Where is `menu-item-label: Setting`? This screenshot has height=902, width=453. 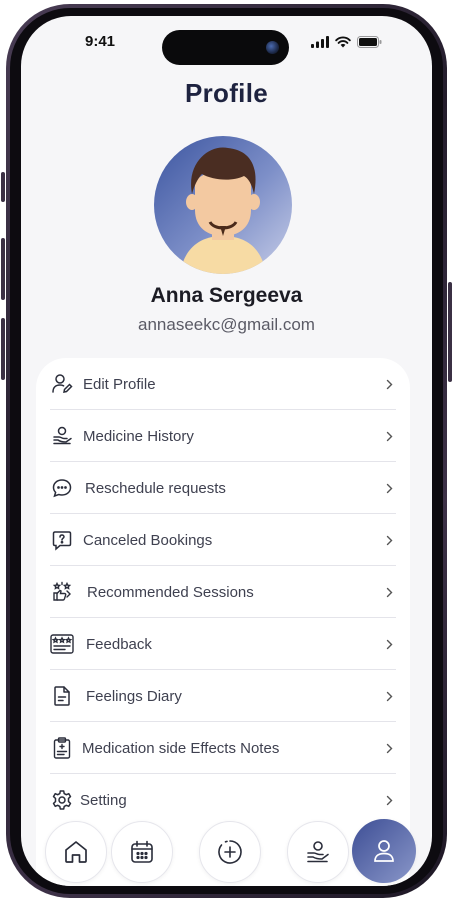 menu-item-label: Setting is located at coordinates (103, 800).